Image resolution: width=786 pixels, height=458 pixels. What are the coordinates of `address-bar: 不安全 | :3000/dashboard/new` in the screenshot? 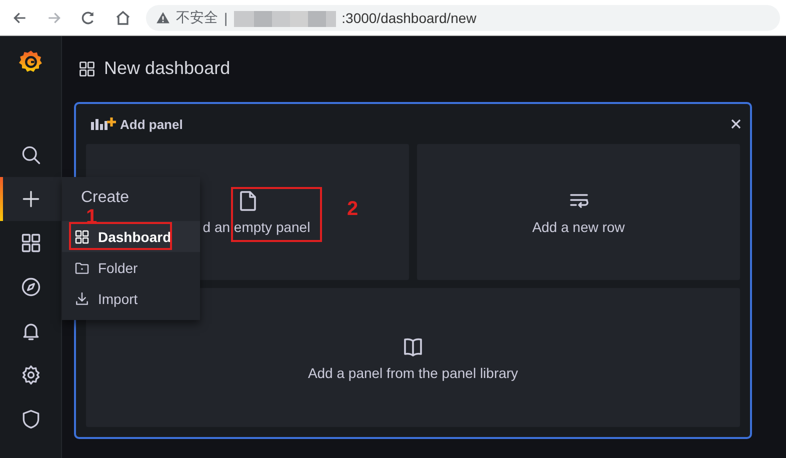 It's located at (463, 17).